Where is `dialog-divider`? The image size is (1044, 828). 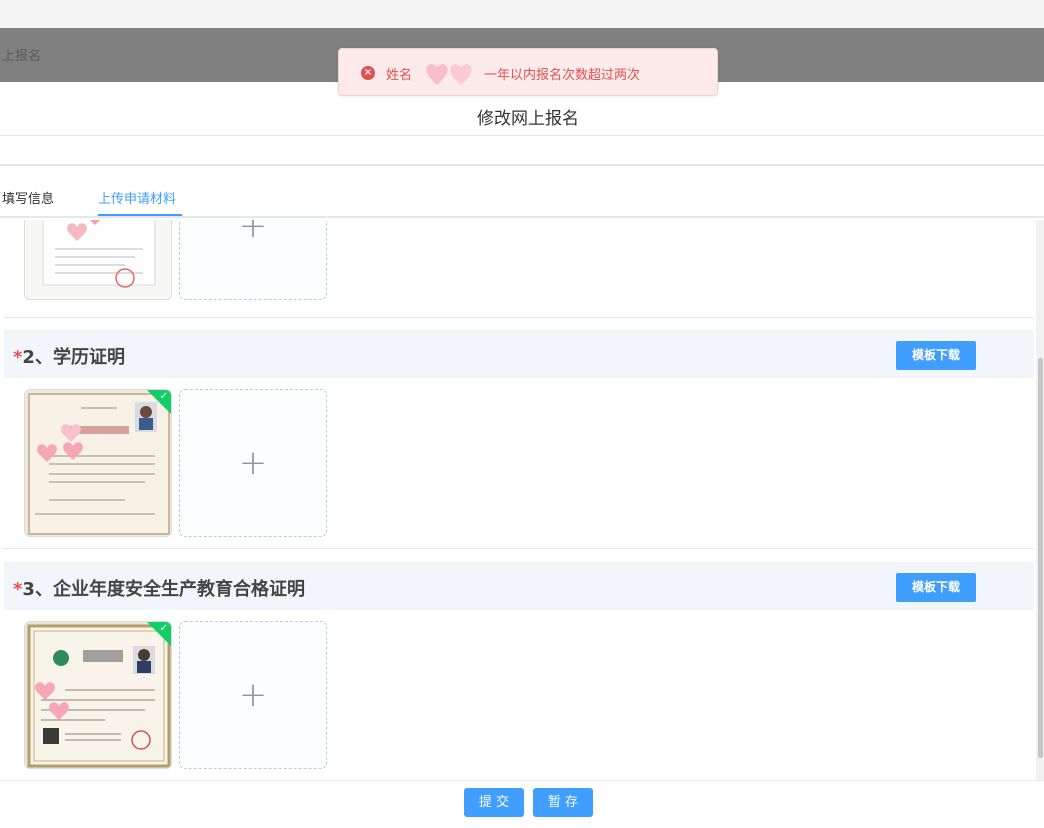 dialog-divider is located at coordinates (522, 151).